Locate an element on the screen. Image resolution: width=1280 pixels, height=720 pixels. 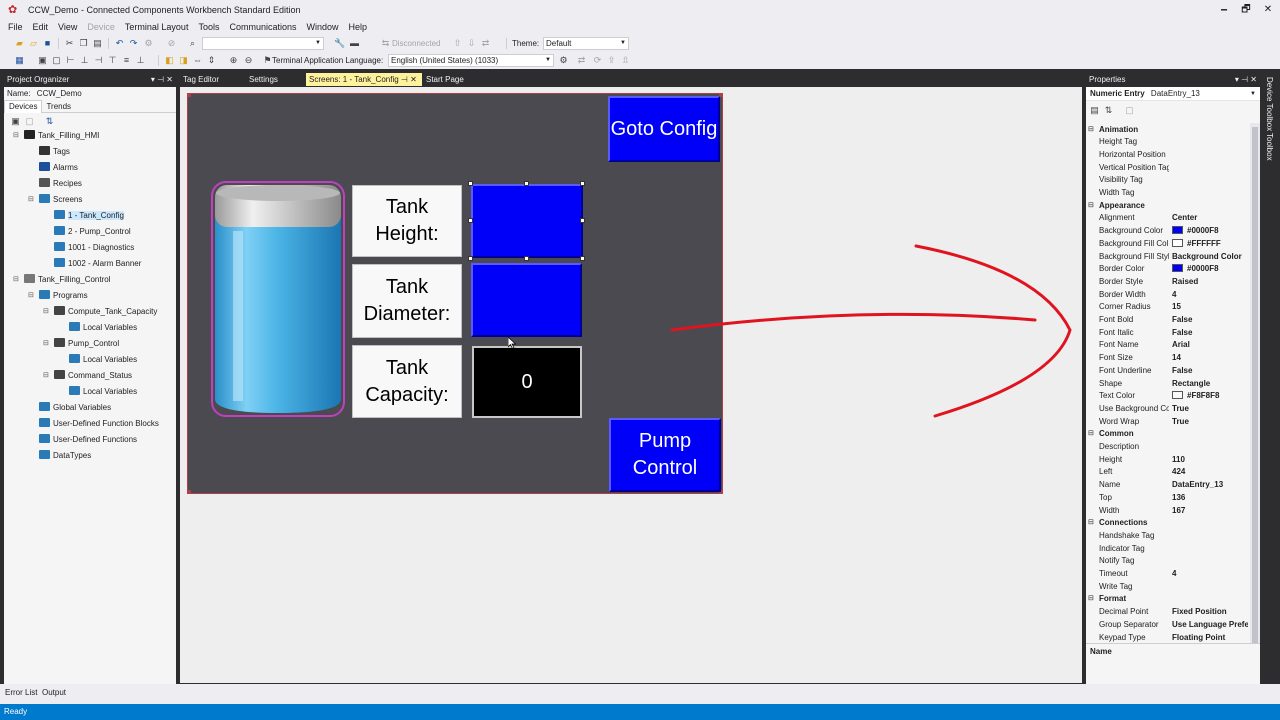
menu-help: Help is located at coordinates (358, 27).